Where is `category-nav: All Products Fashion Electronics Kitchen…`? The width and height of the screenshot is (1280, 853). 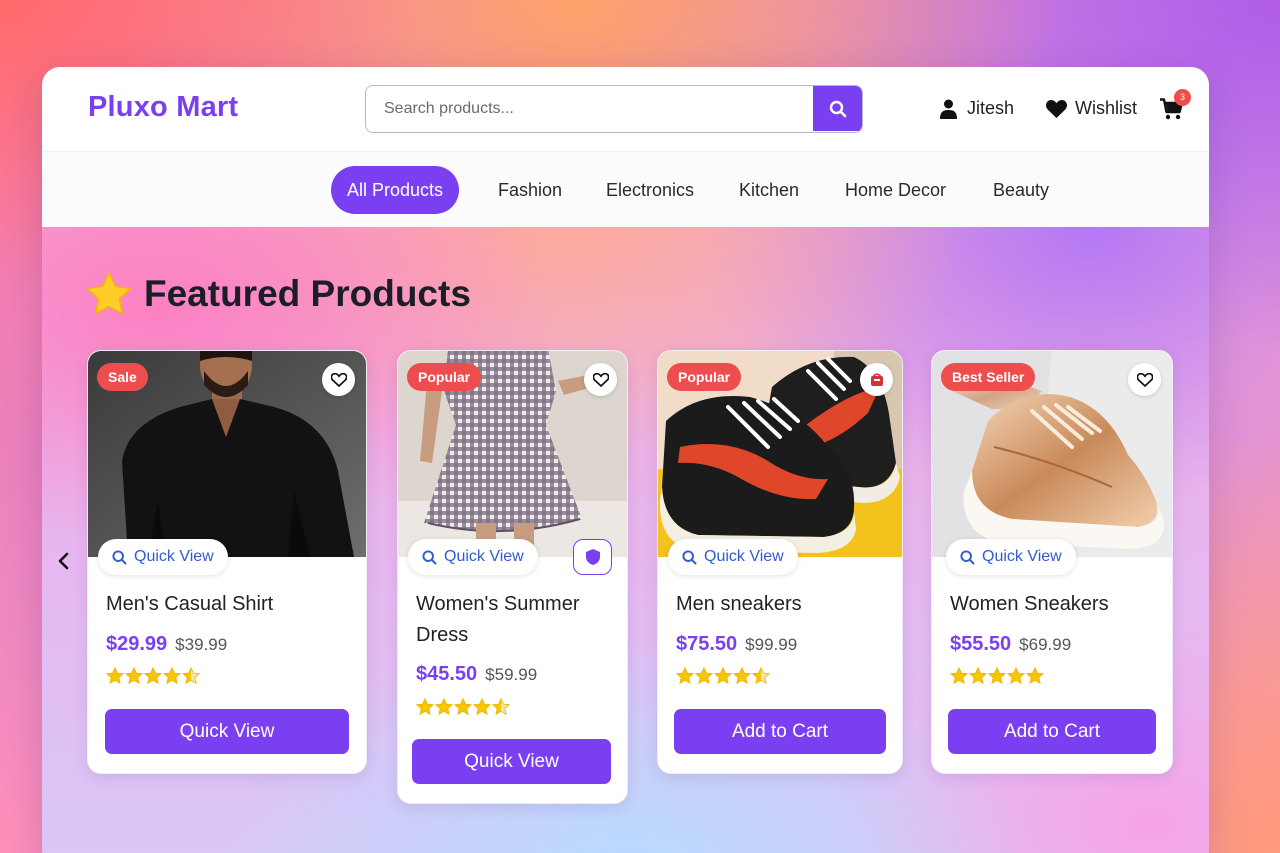 category-nav: All Products Fashion Electronics Kitchen… is located at coordinates (625, 189).